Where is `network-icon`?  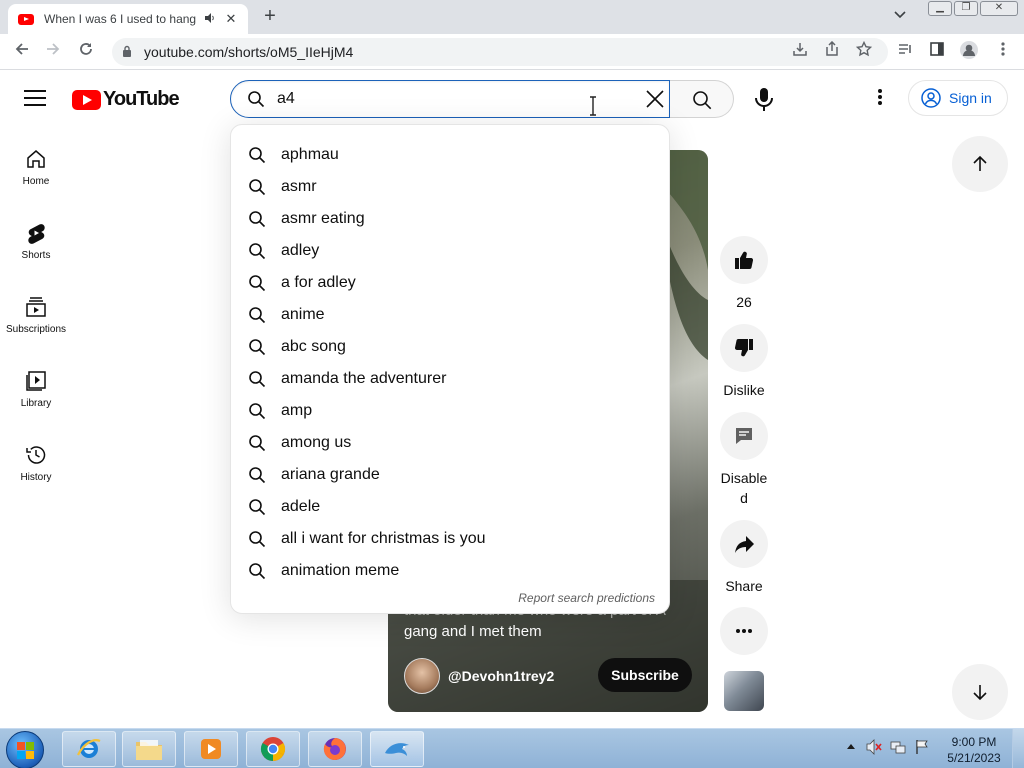 network-icon is located at coordinates (898, 748).